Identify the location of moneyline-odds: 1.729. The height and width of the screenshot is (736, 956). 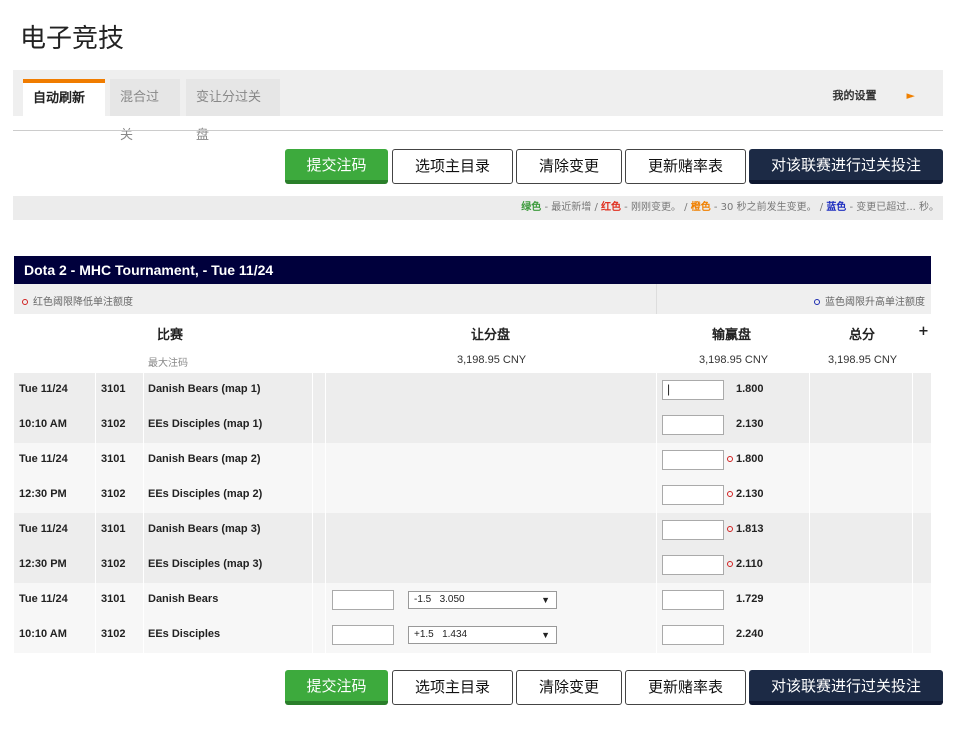
(745, 599).